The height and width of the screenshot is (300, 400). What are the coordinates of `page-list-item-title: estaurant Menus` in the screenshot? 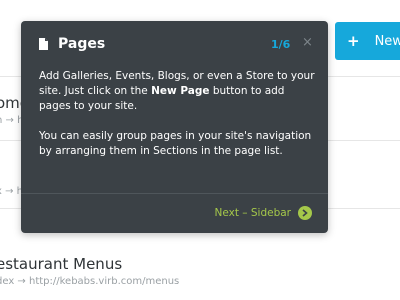 It's located at (61, 264).